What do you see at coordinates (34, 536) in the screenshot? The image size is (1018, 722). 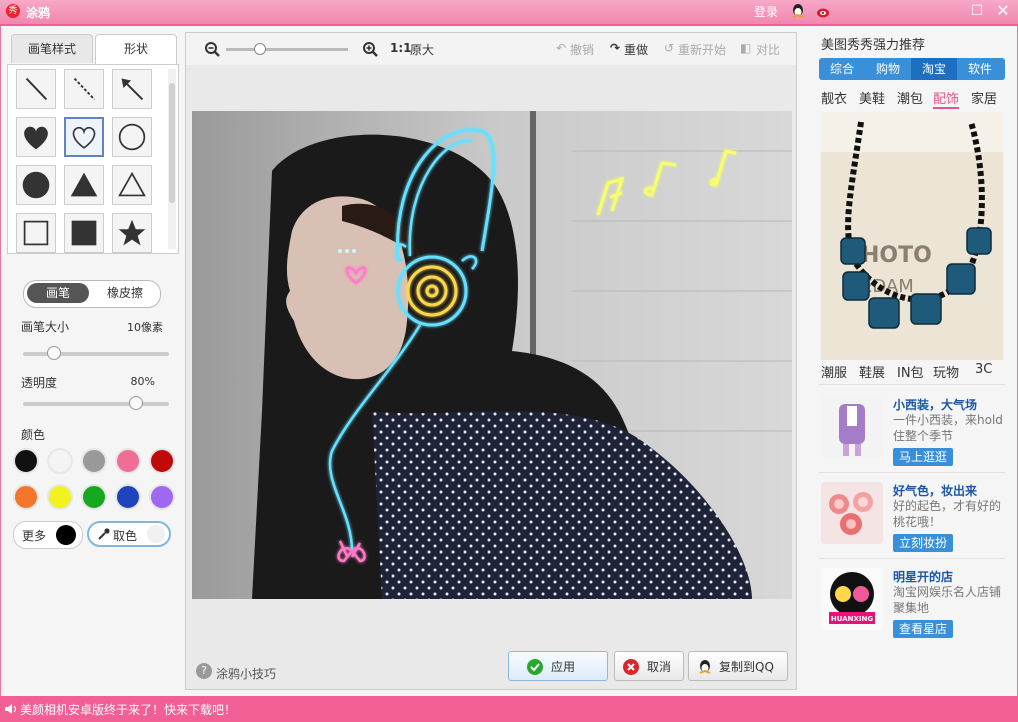 I see `more-colors-label: 更多` at bounding box center [34, 536].